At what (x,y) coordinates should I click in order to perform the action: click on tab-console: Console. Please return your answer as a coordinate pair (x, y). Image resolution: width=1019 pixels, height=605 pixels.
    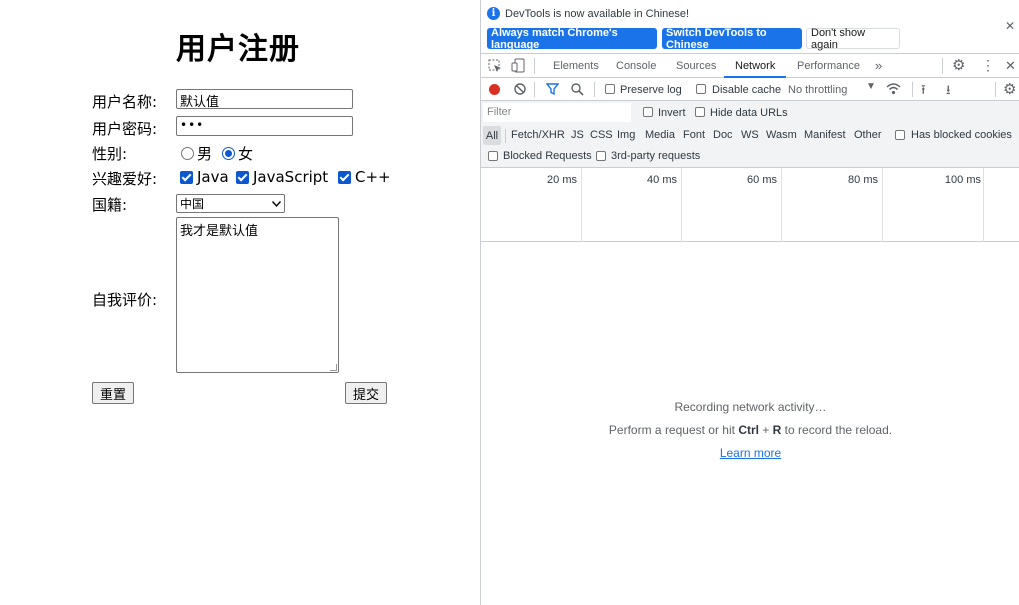
    Looking at the image, I should click on (636, 66).